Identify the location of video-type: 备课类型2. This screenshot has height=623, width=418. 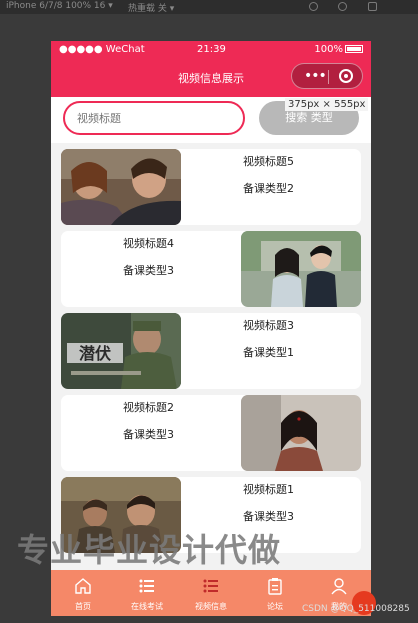
(268, 188).